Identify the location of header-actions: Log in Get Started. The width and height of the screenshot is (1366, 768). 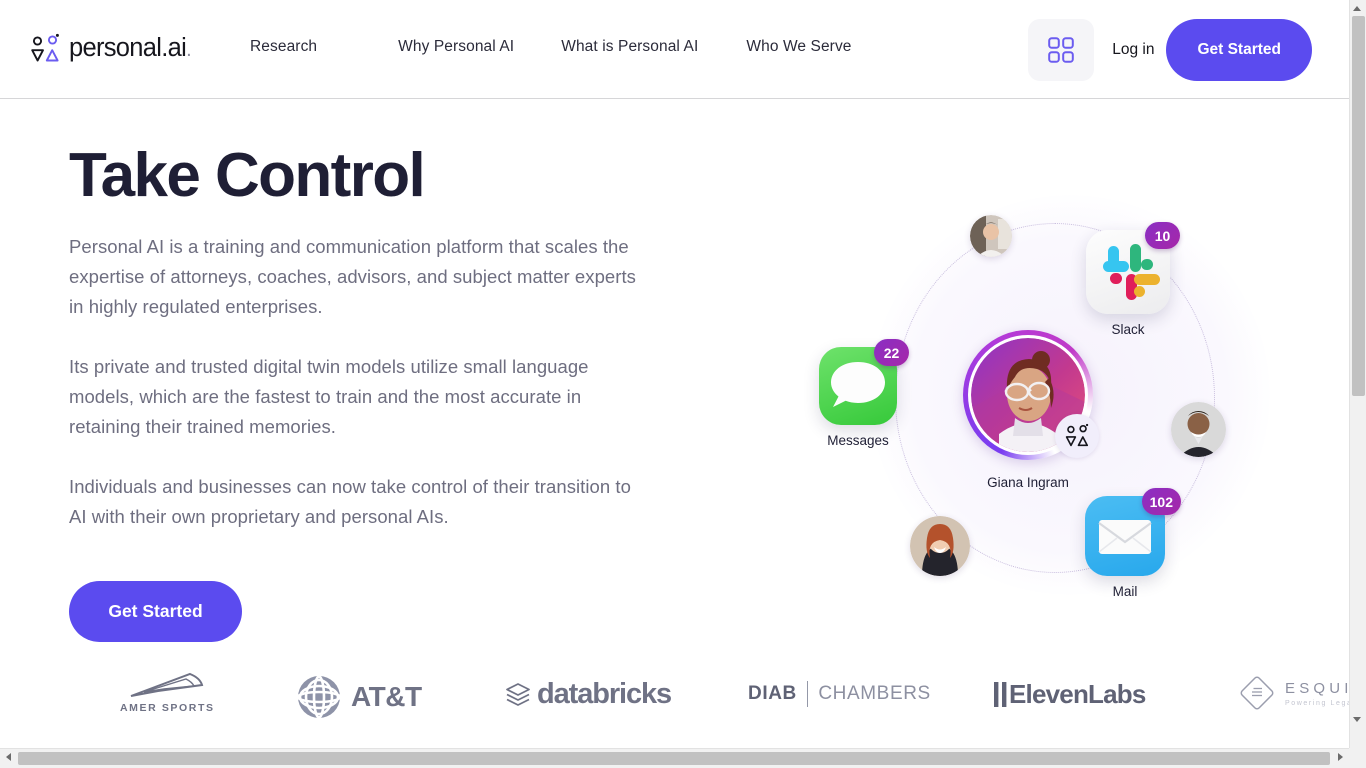
(1170, 50).